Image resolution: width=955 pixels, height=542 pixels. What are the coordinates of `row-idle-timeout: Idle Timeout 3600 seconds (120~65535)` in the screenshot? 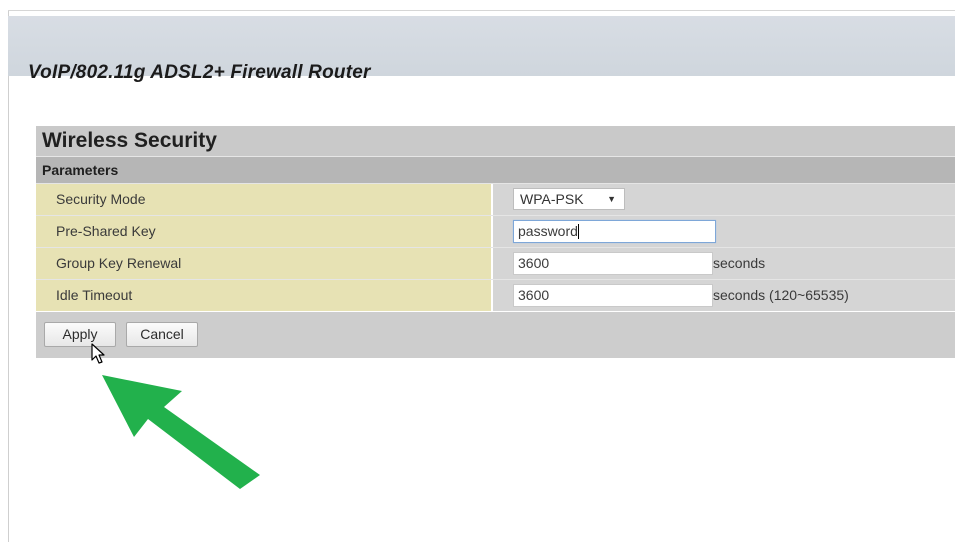 It's located at (495, 295).